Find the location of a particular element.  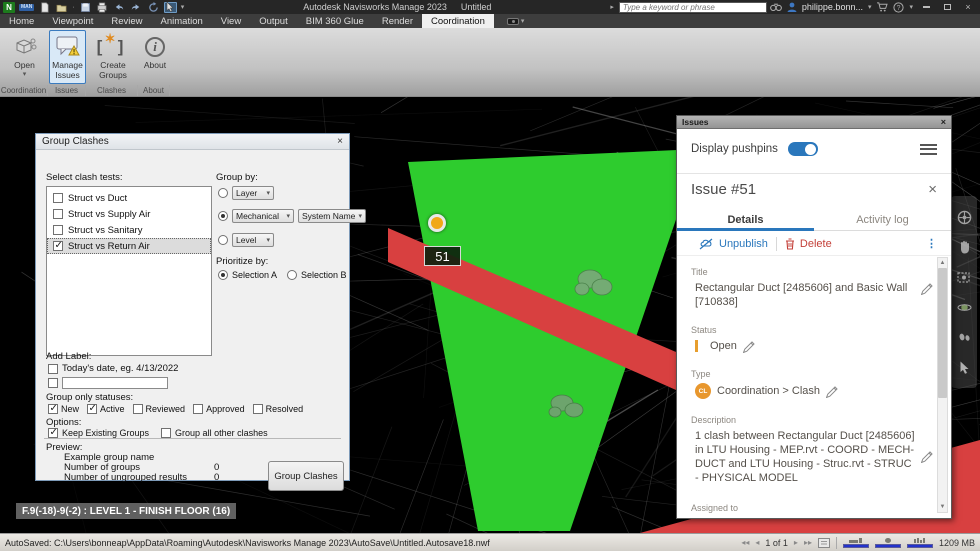

list-item: Struct vs Return Air is located at coordinates (129, 246).